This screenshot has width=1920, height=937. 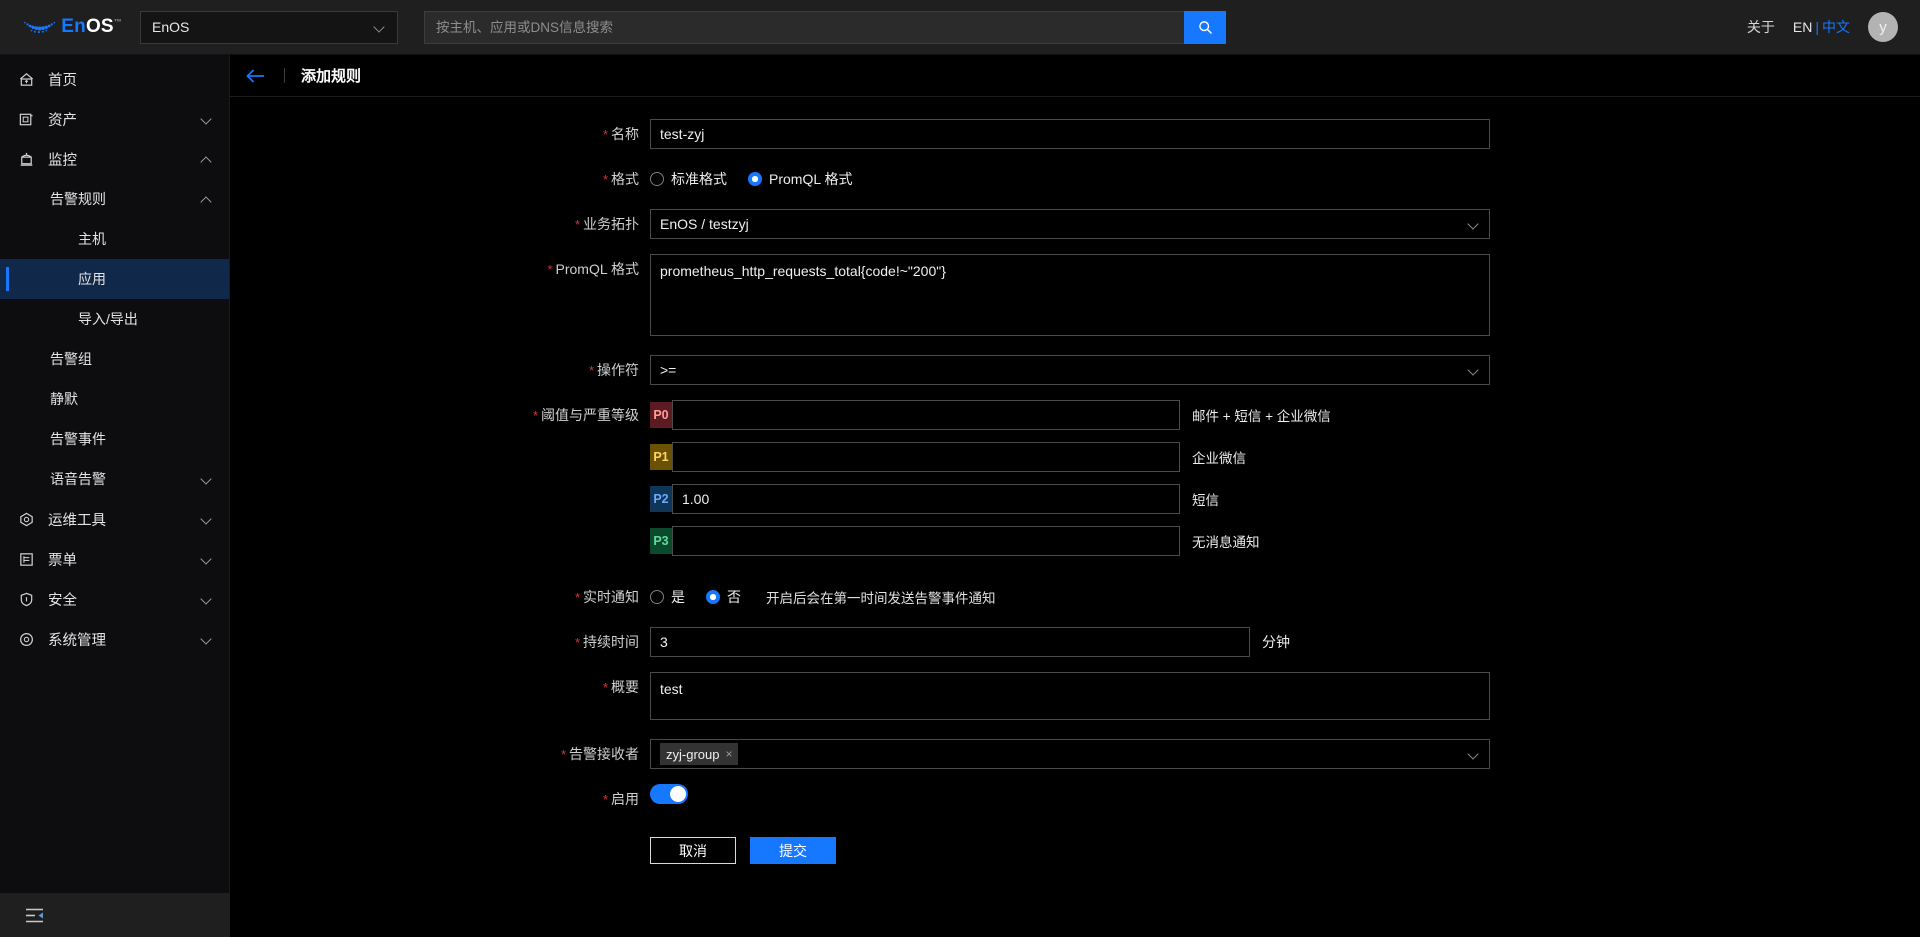 I want to click on field-receivers: * 告警接收者 zyj-group ×, so click(x=1075, y=754).